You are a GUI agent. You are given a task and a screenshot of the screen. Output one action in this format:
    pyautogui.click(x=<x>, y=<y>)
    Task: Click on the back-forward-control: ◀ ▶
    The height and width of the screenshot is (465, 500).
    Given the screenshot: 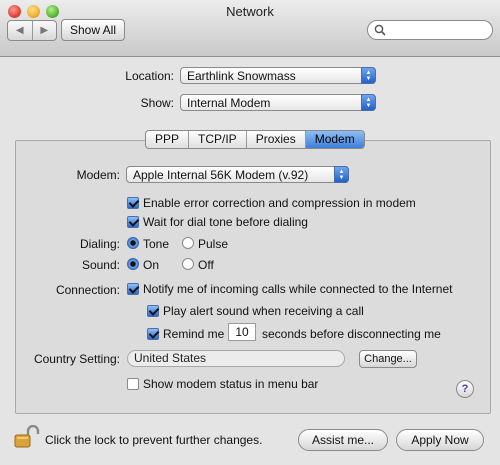 What is the action you would take?
    pyautogui.click(x=32, y=30)
    